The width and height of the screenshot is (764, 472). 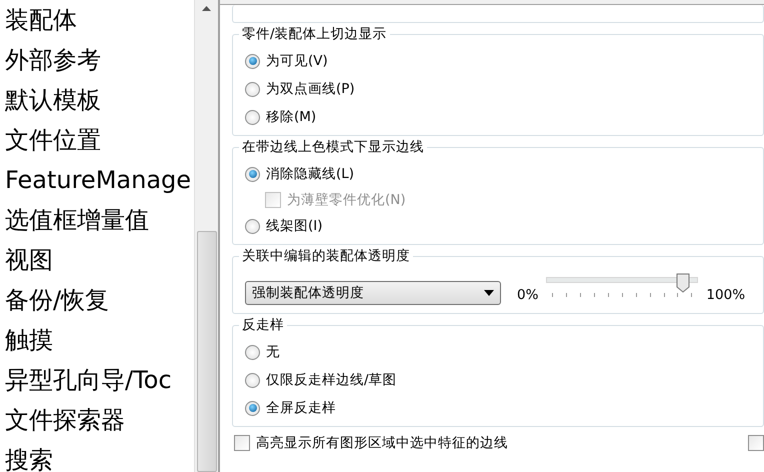 What do you see at coordinates (273, 352) in the screenshot?
I see `option-label: 无` at bounding box center [273, 352].